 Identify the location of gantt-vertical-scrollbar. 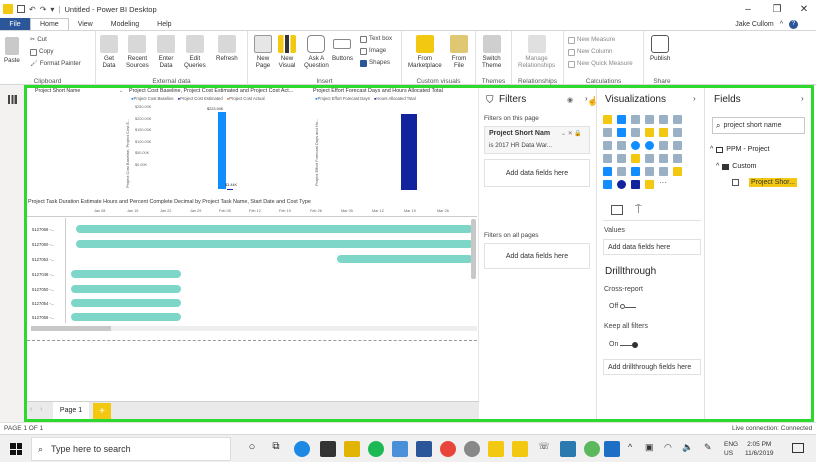
(473, 249).